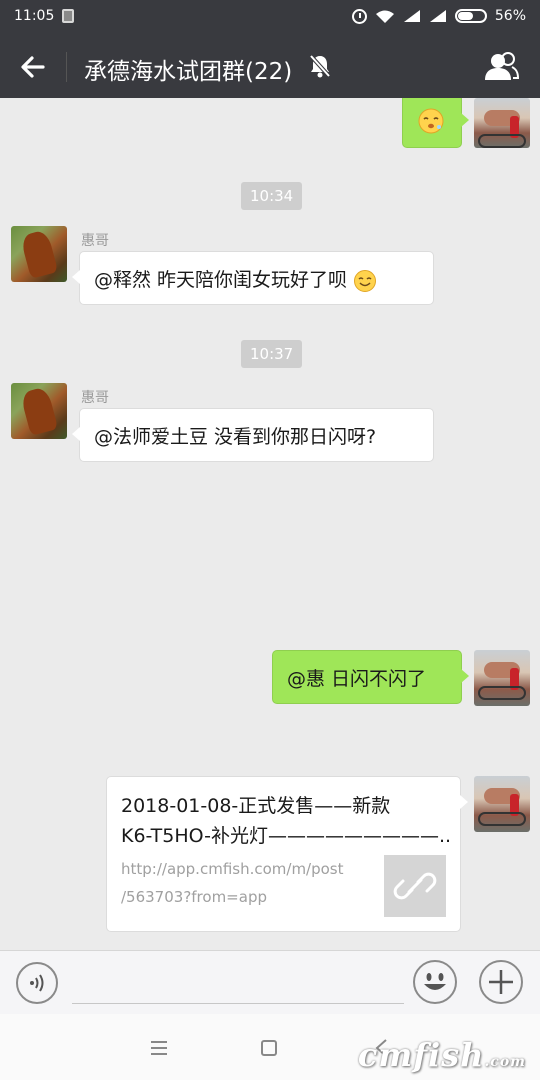 The image size is (540, 1080). I want to click on emoji-button, so click(435, 982).